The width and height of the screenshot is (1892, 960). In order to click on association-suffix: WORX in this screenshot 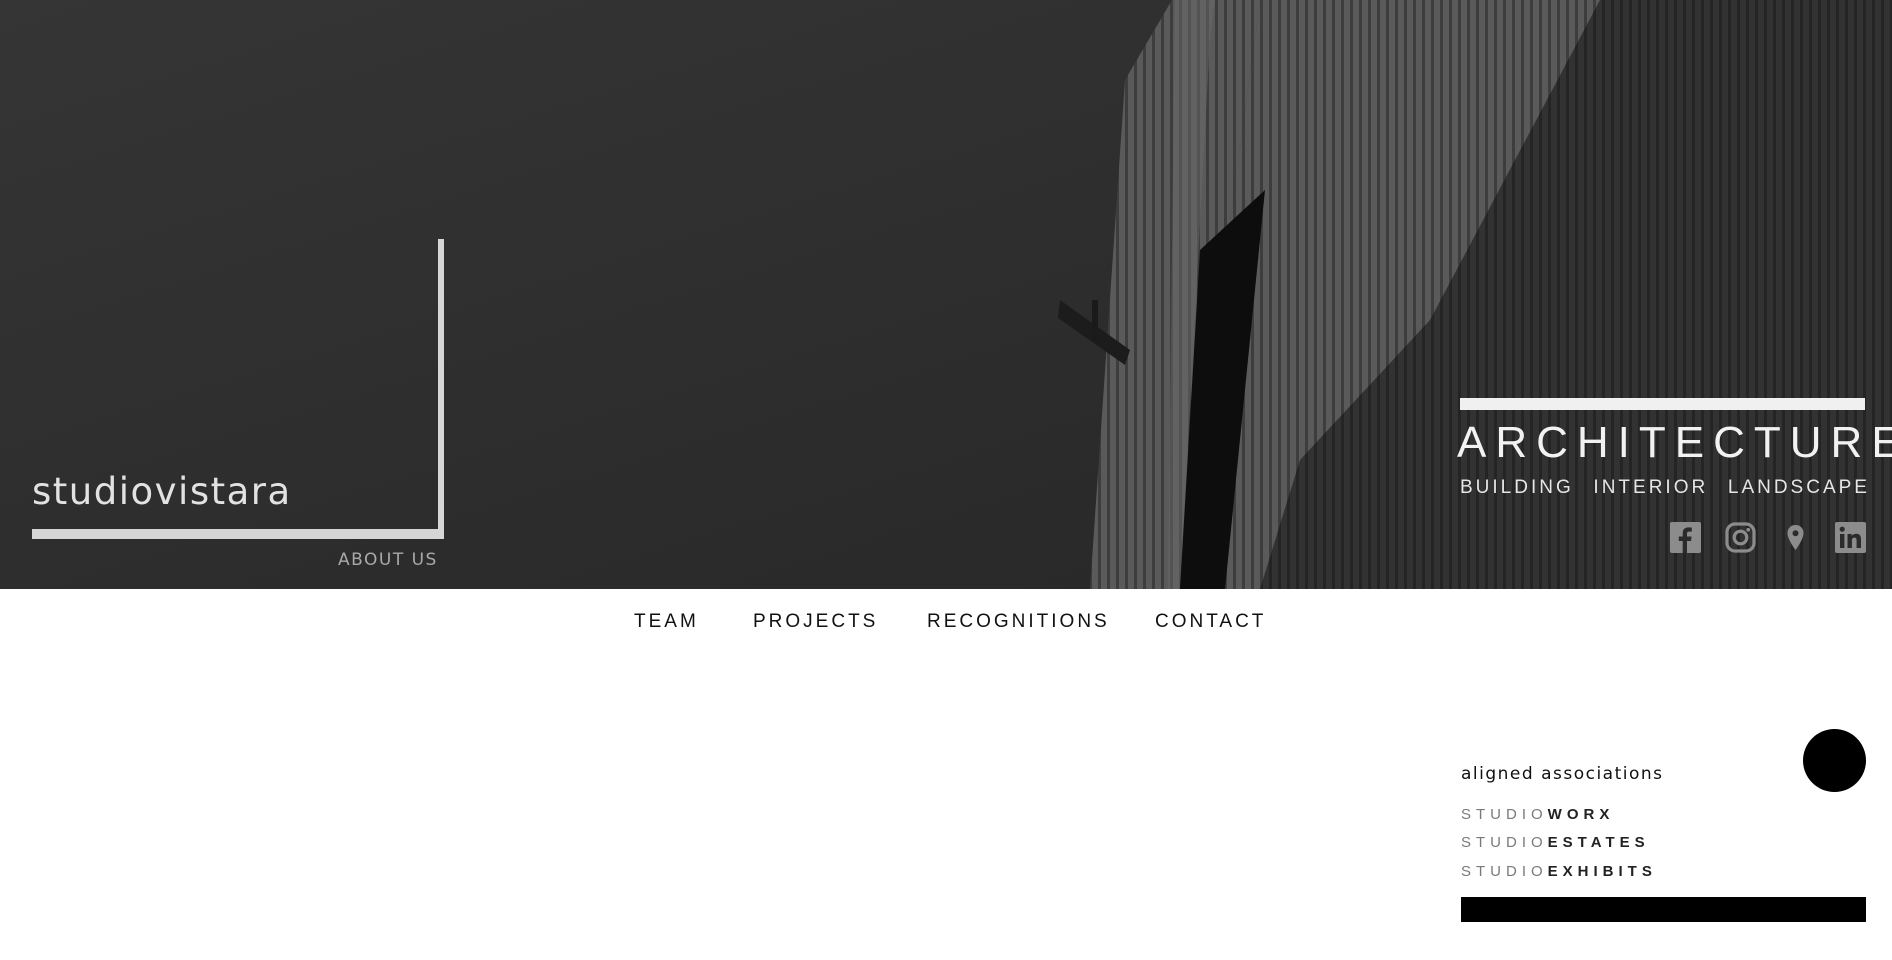, I will do `click(1581, 814)`.